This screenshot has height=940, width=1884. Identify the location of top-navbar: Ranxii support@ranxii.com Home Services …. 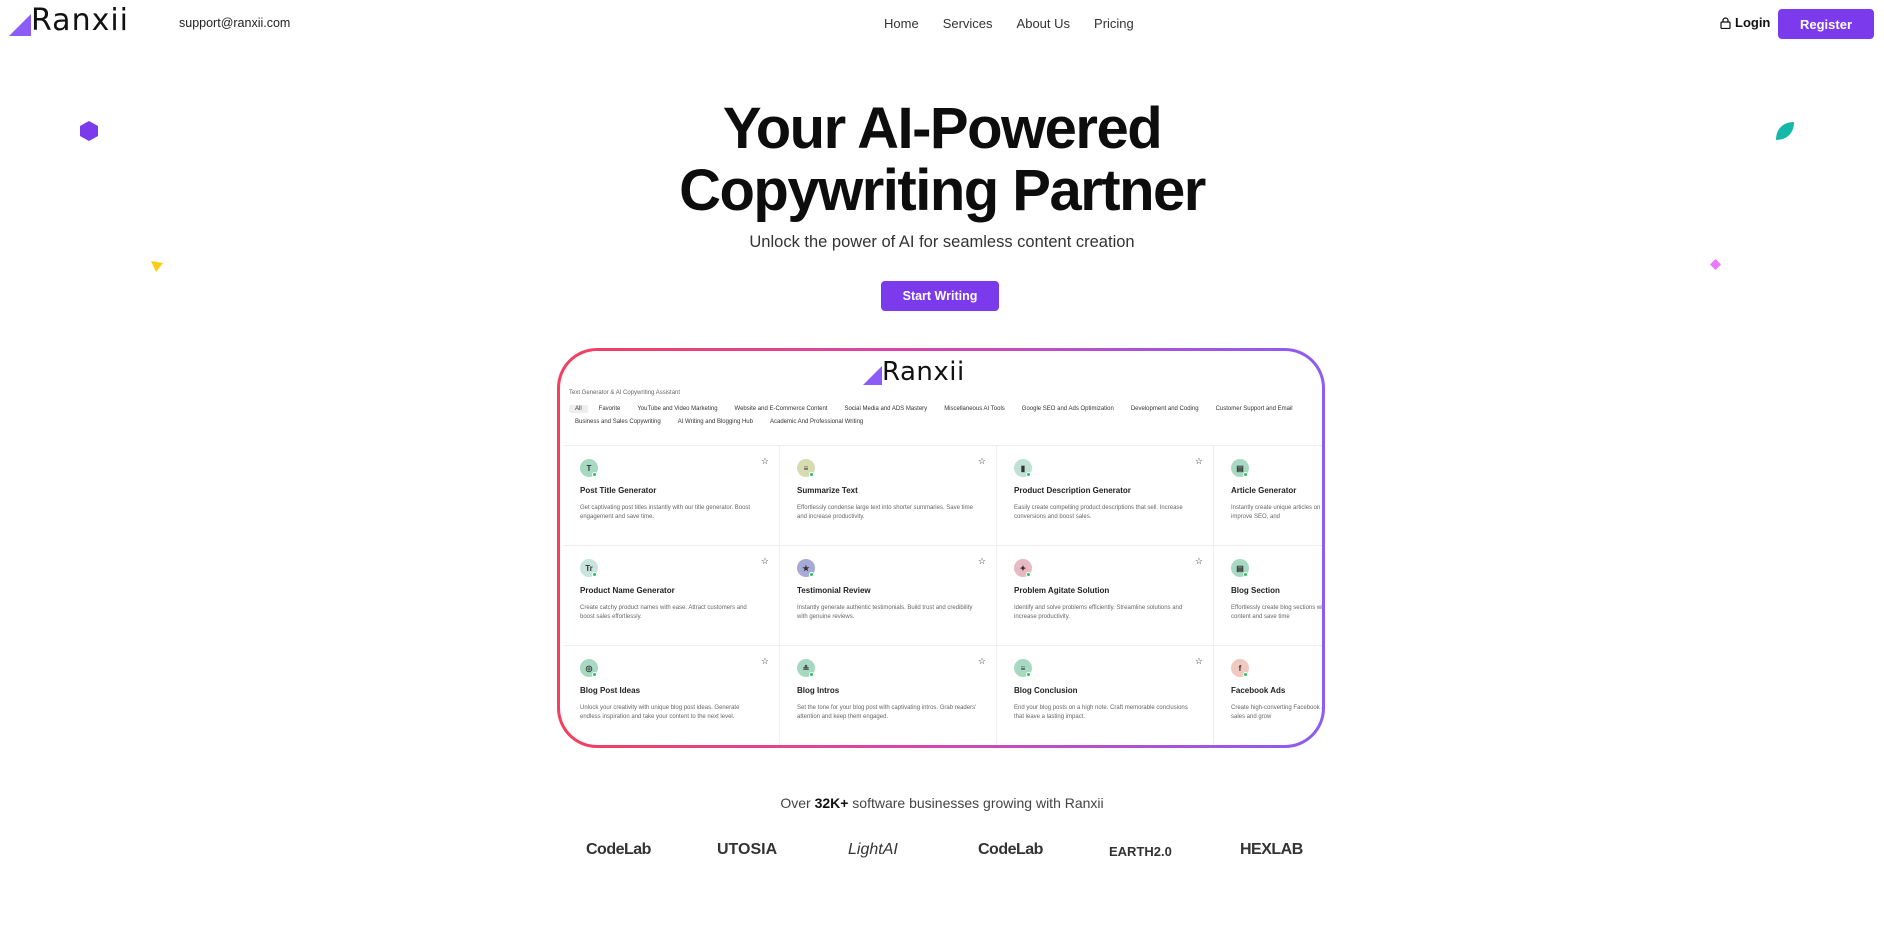
(942, 24).